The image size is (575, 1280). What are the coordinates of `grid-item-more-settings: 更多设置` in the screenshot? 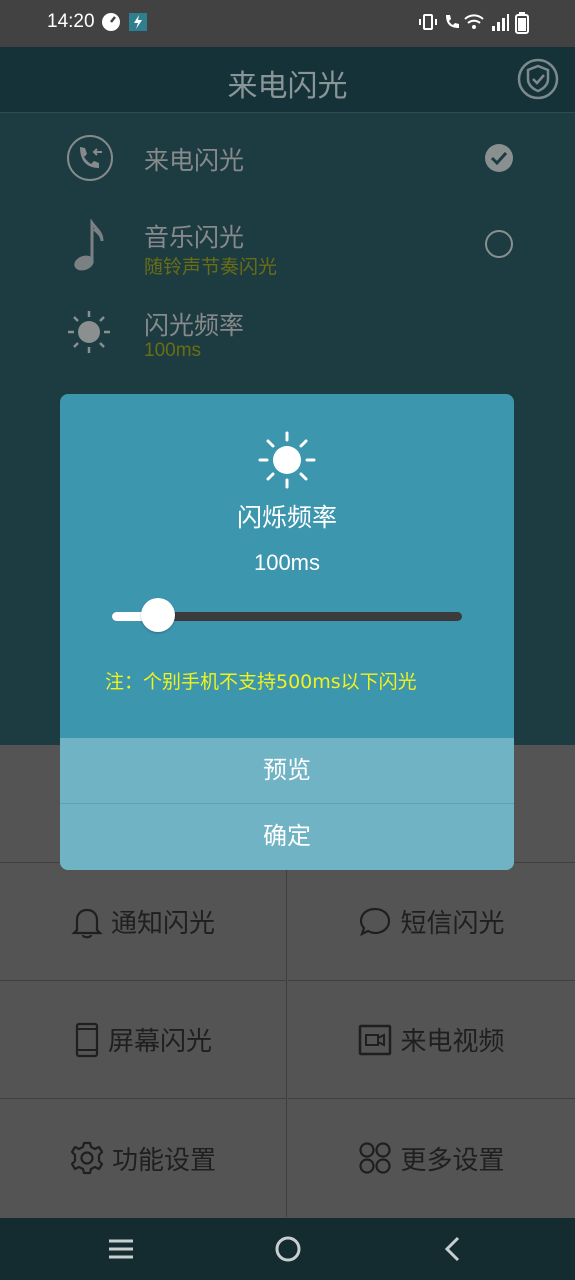 It's located at (431, 1158).